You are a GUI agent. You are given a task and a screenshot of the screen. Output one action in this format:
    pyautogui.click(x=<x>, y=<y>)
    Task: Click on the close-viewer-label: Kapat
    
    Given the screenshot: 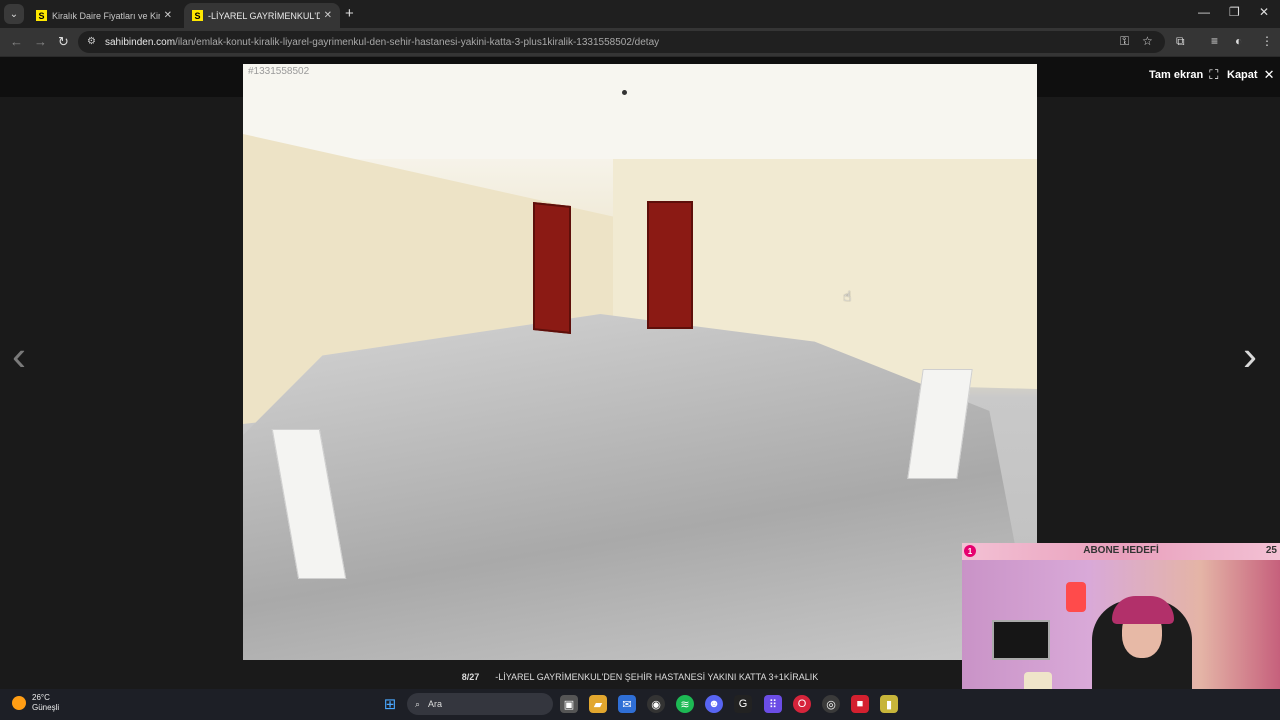 What is the action you would take?
    pyautogui.click(x=1242, y=75)
    